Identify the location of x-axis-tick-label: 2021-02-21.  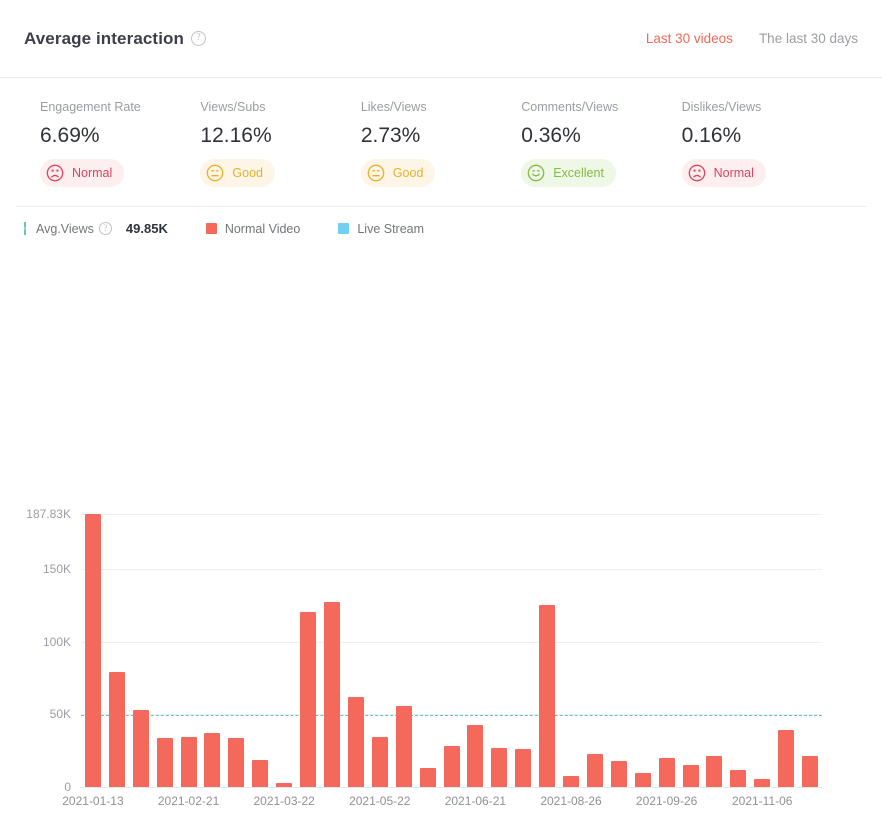
(188, 801).